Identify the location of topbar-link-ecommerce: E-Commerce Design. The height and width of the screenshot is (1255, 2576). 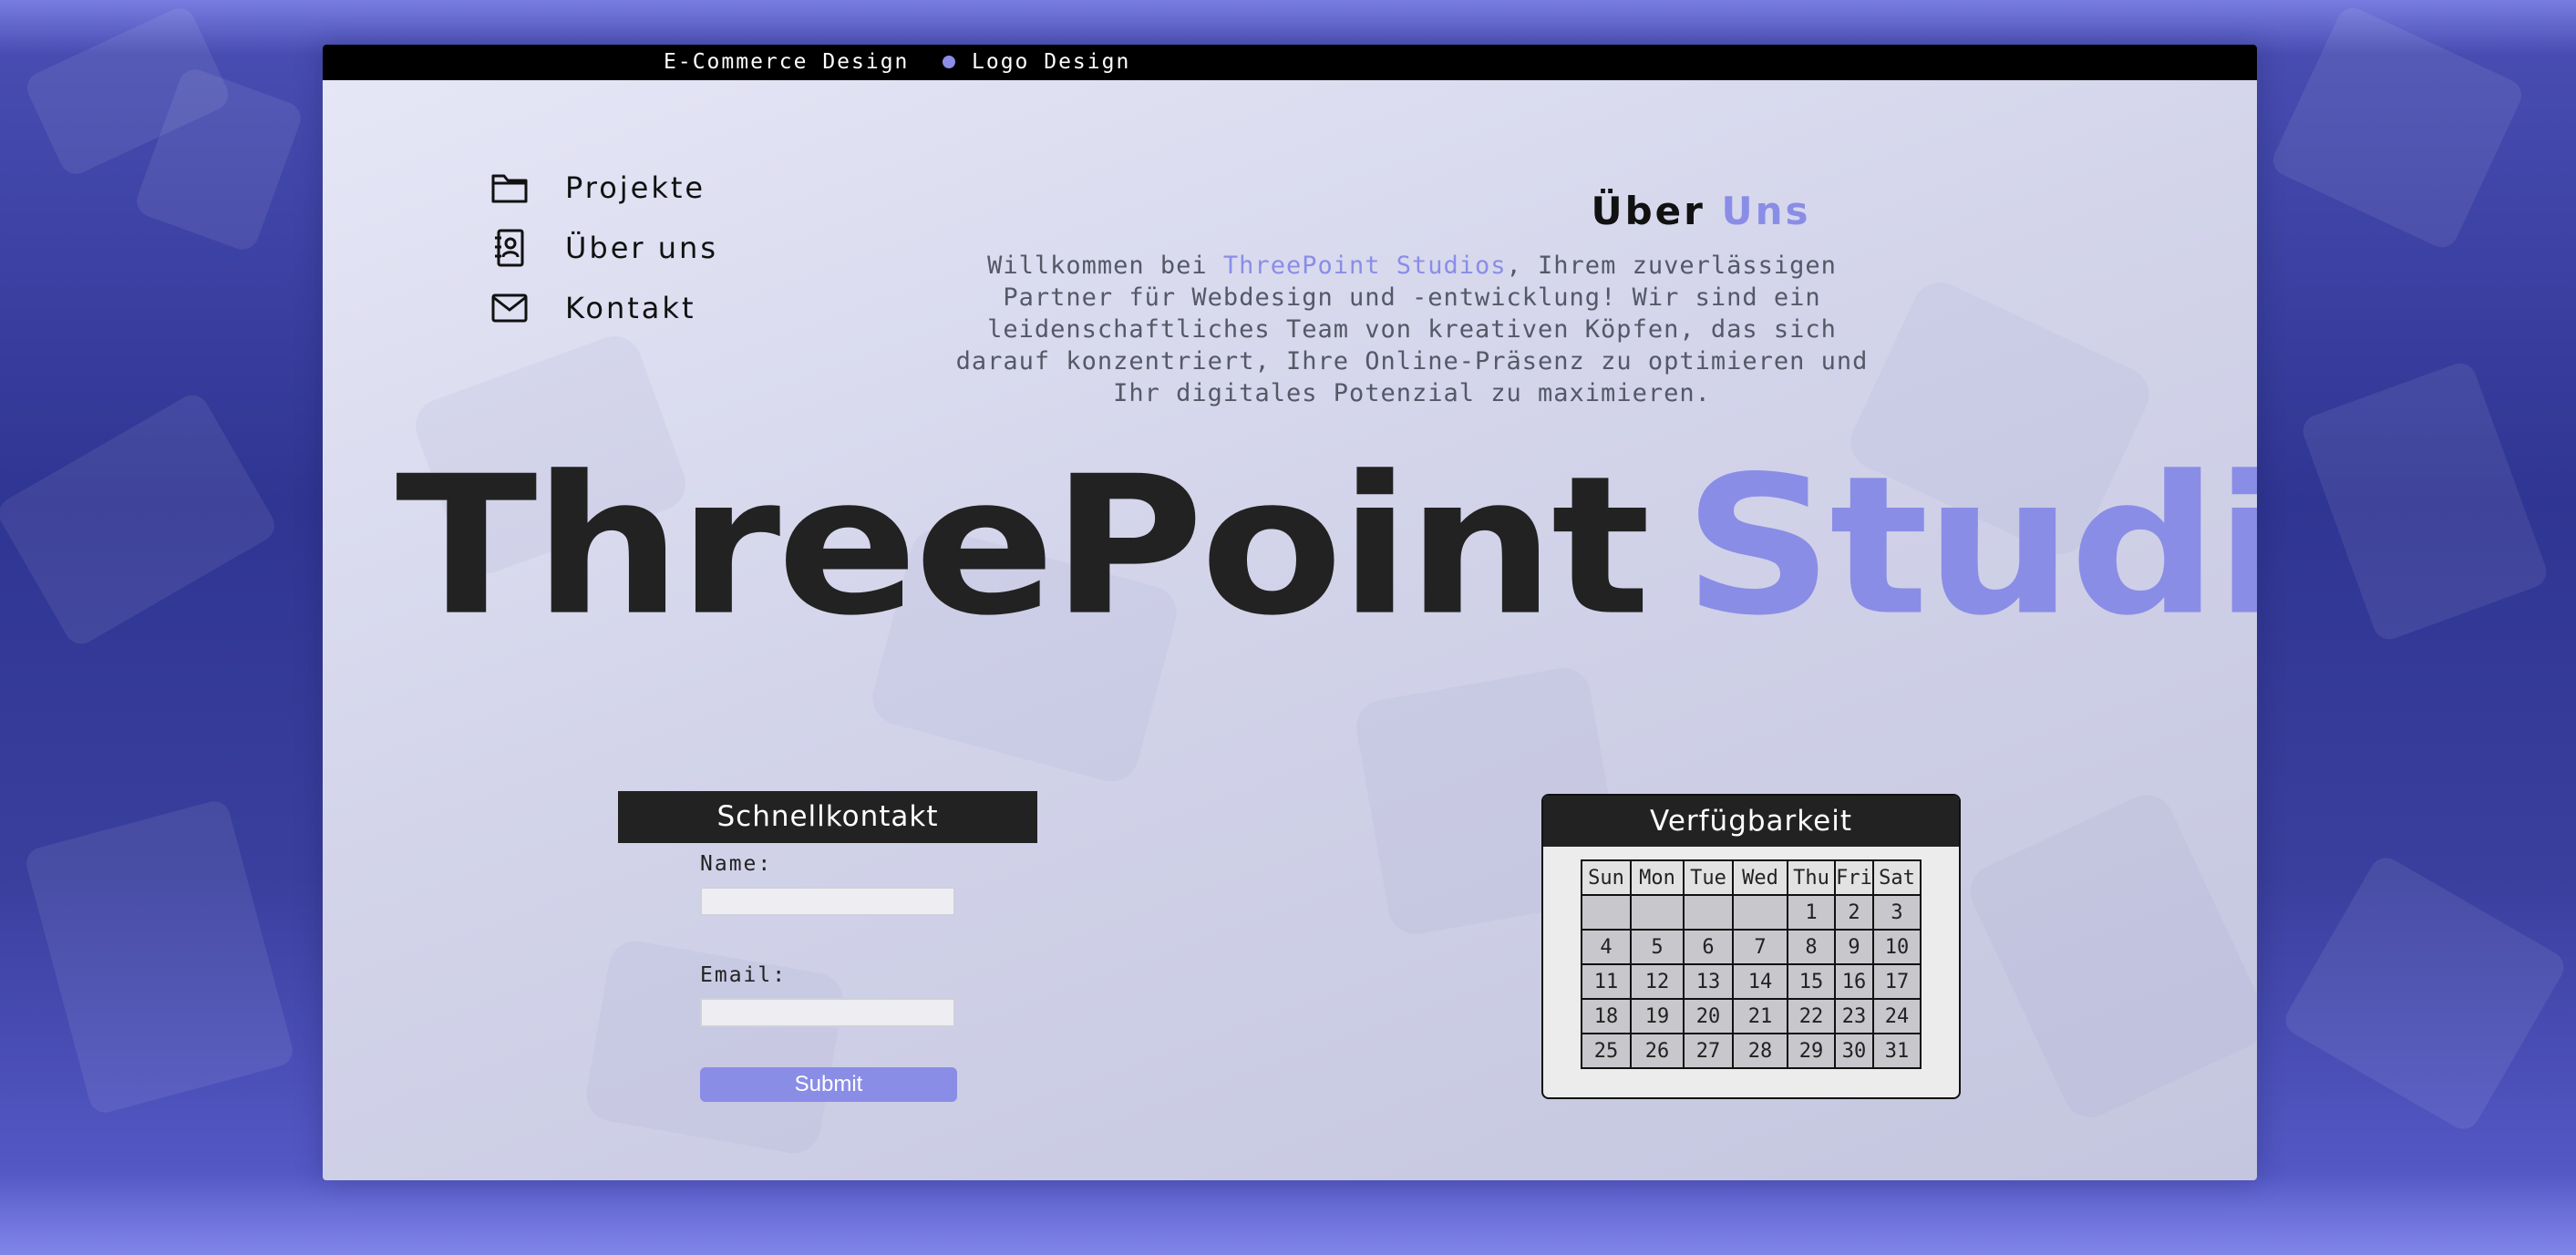
(786, 62).